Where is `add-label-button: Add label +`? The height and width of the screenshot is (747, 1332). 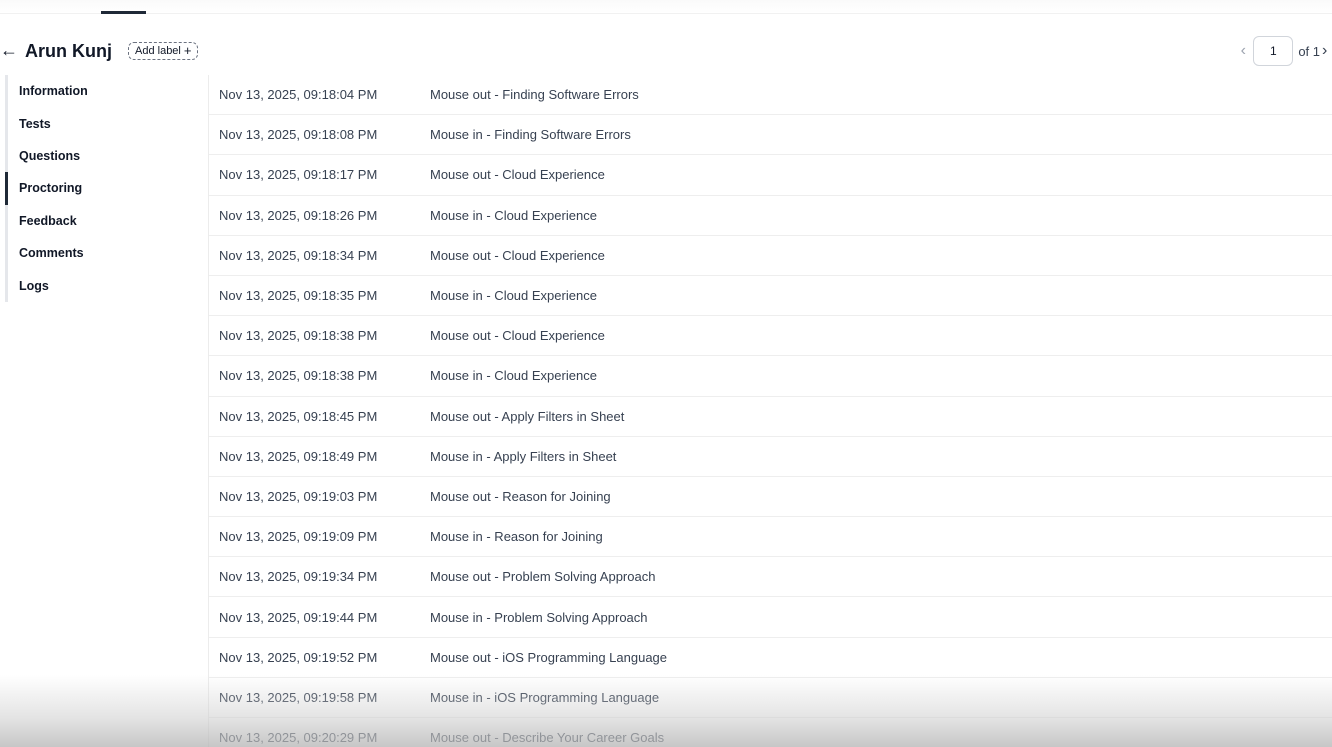 add-label-button: Add label + is located at coordinates (163, 51).